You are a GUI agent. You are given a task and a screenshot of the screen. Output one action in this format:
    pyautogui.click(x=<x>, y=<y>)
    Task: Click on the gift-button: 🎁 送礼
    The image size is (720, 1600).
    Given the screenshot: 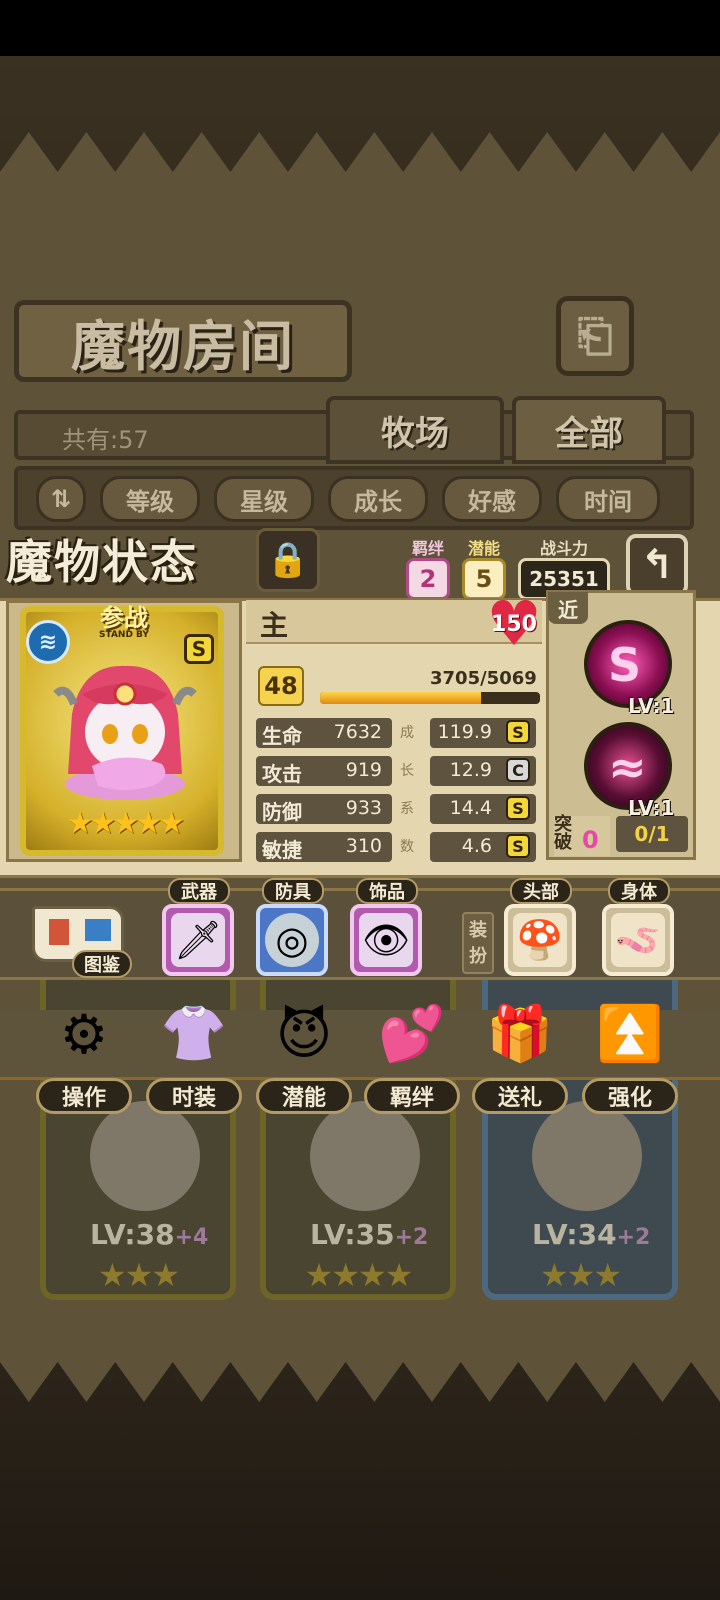 What is the action you would take?
    pyautogui.click(x=520, y=1054)
    